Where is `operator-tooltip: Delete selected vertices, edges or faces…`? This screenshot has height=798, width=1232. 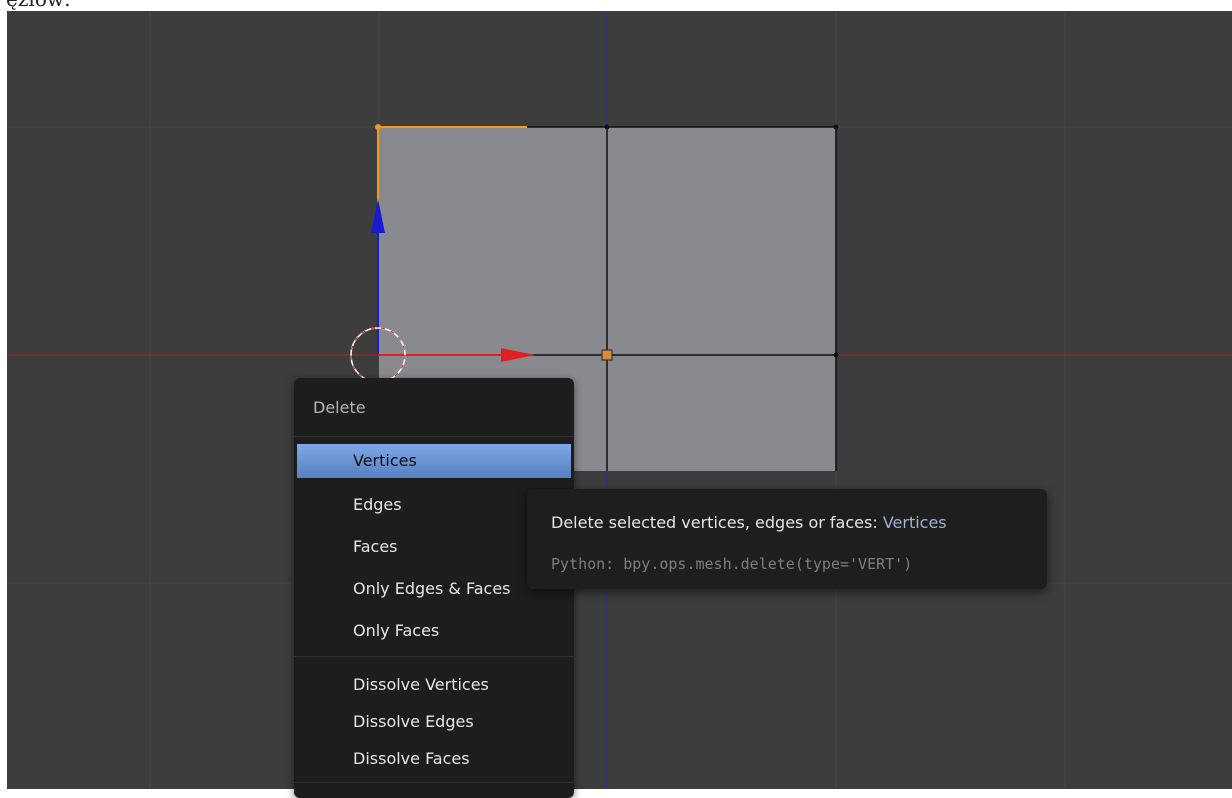
operator-tooltip: Delete selected vertices, edges or faces… is located at coordinates (787, 539).